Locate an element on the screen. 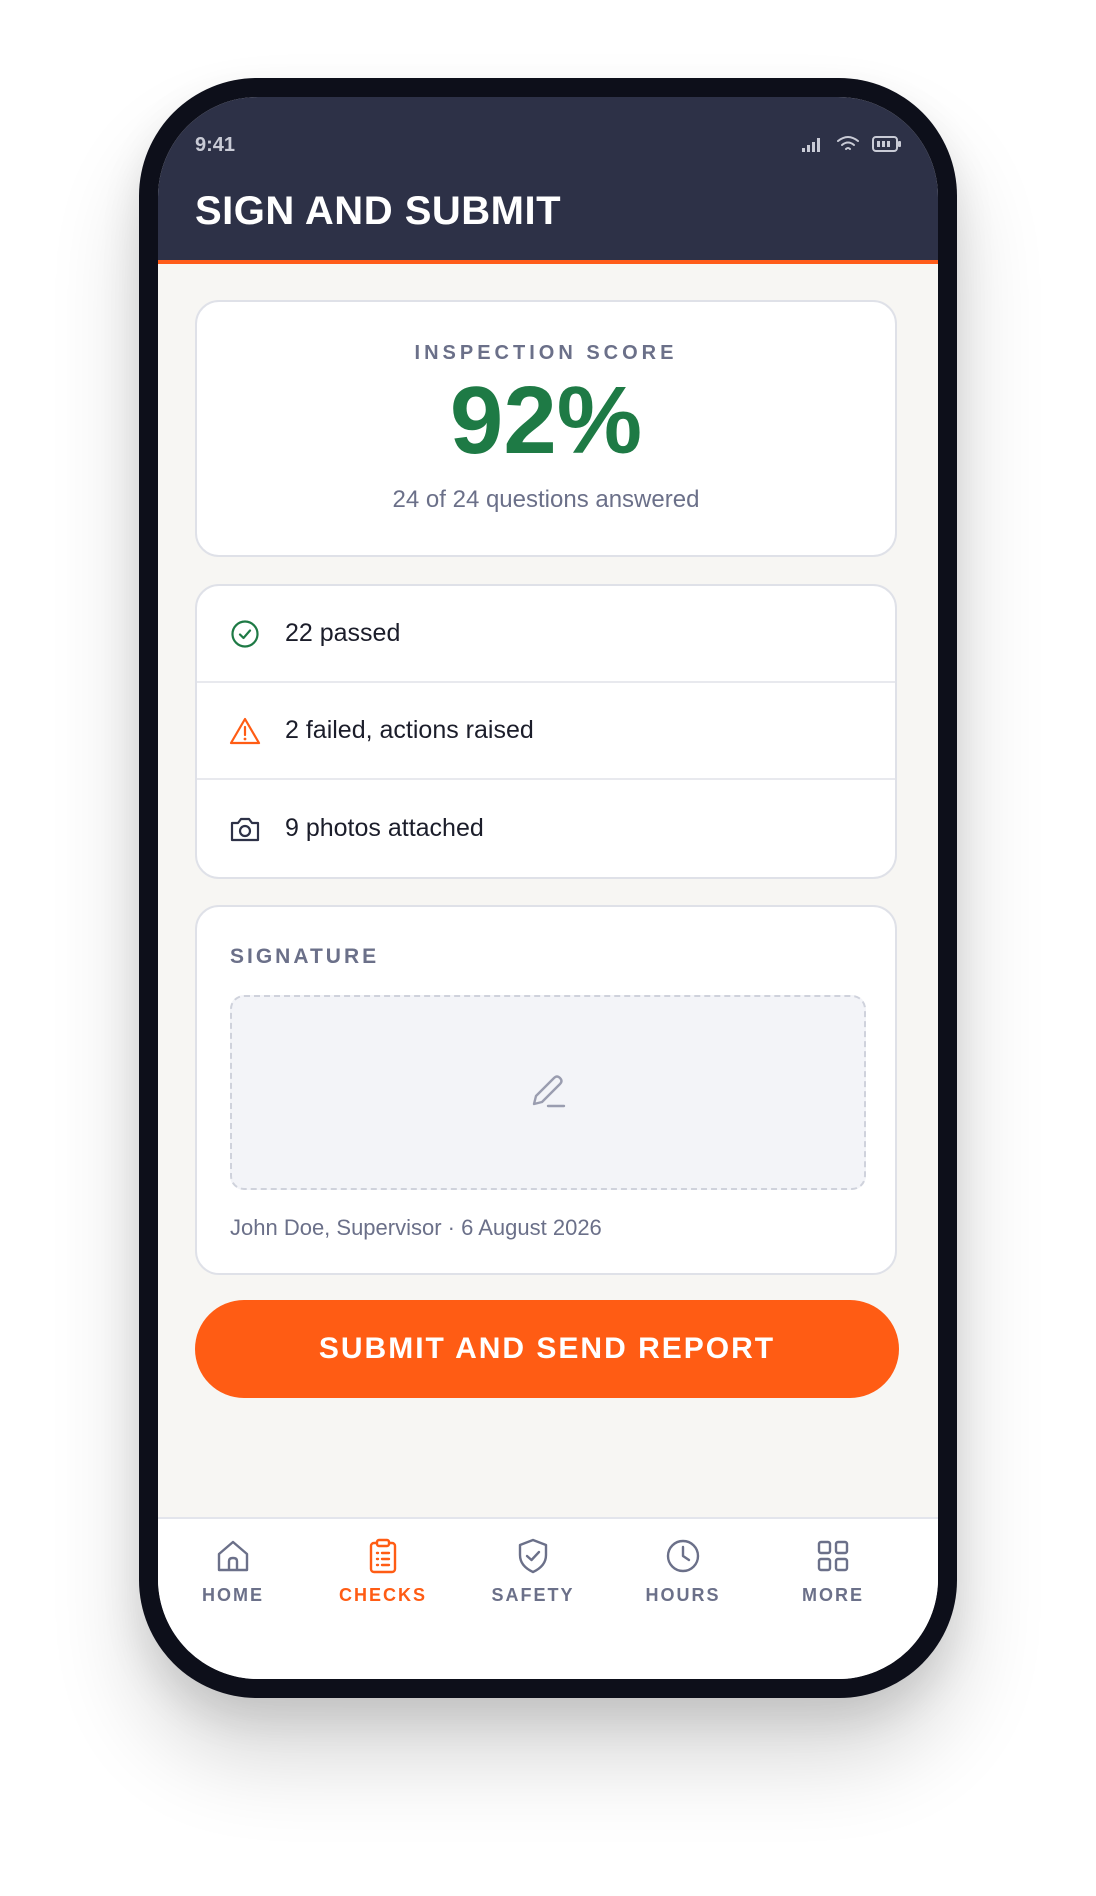  summary-row-passed: 22 passed is located at coordinates (546, 634).